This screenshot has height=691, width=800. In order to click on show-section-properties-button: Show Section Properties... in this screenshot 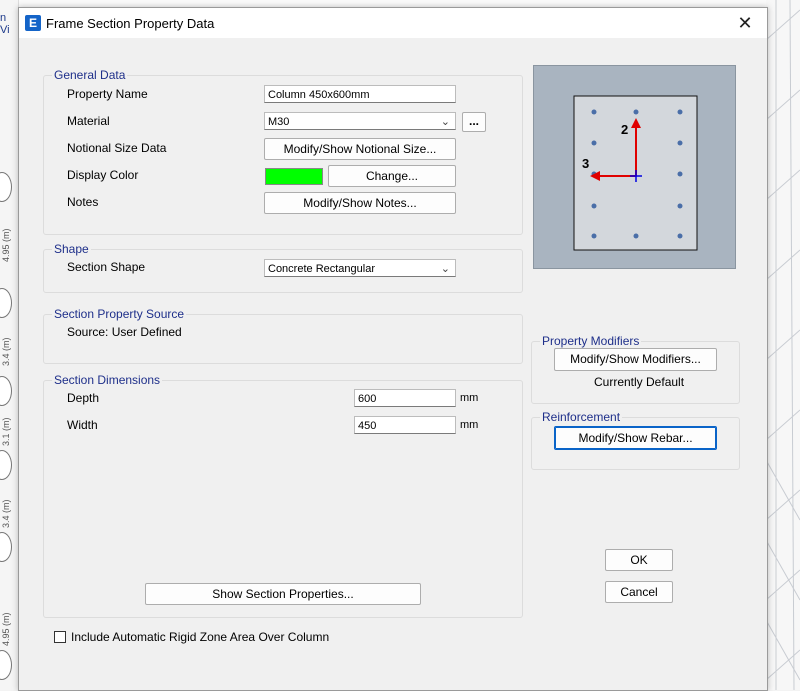, I will do `click(283, 594)`.